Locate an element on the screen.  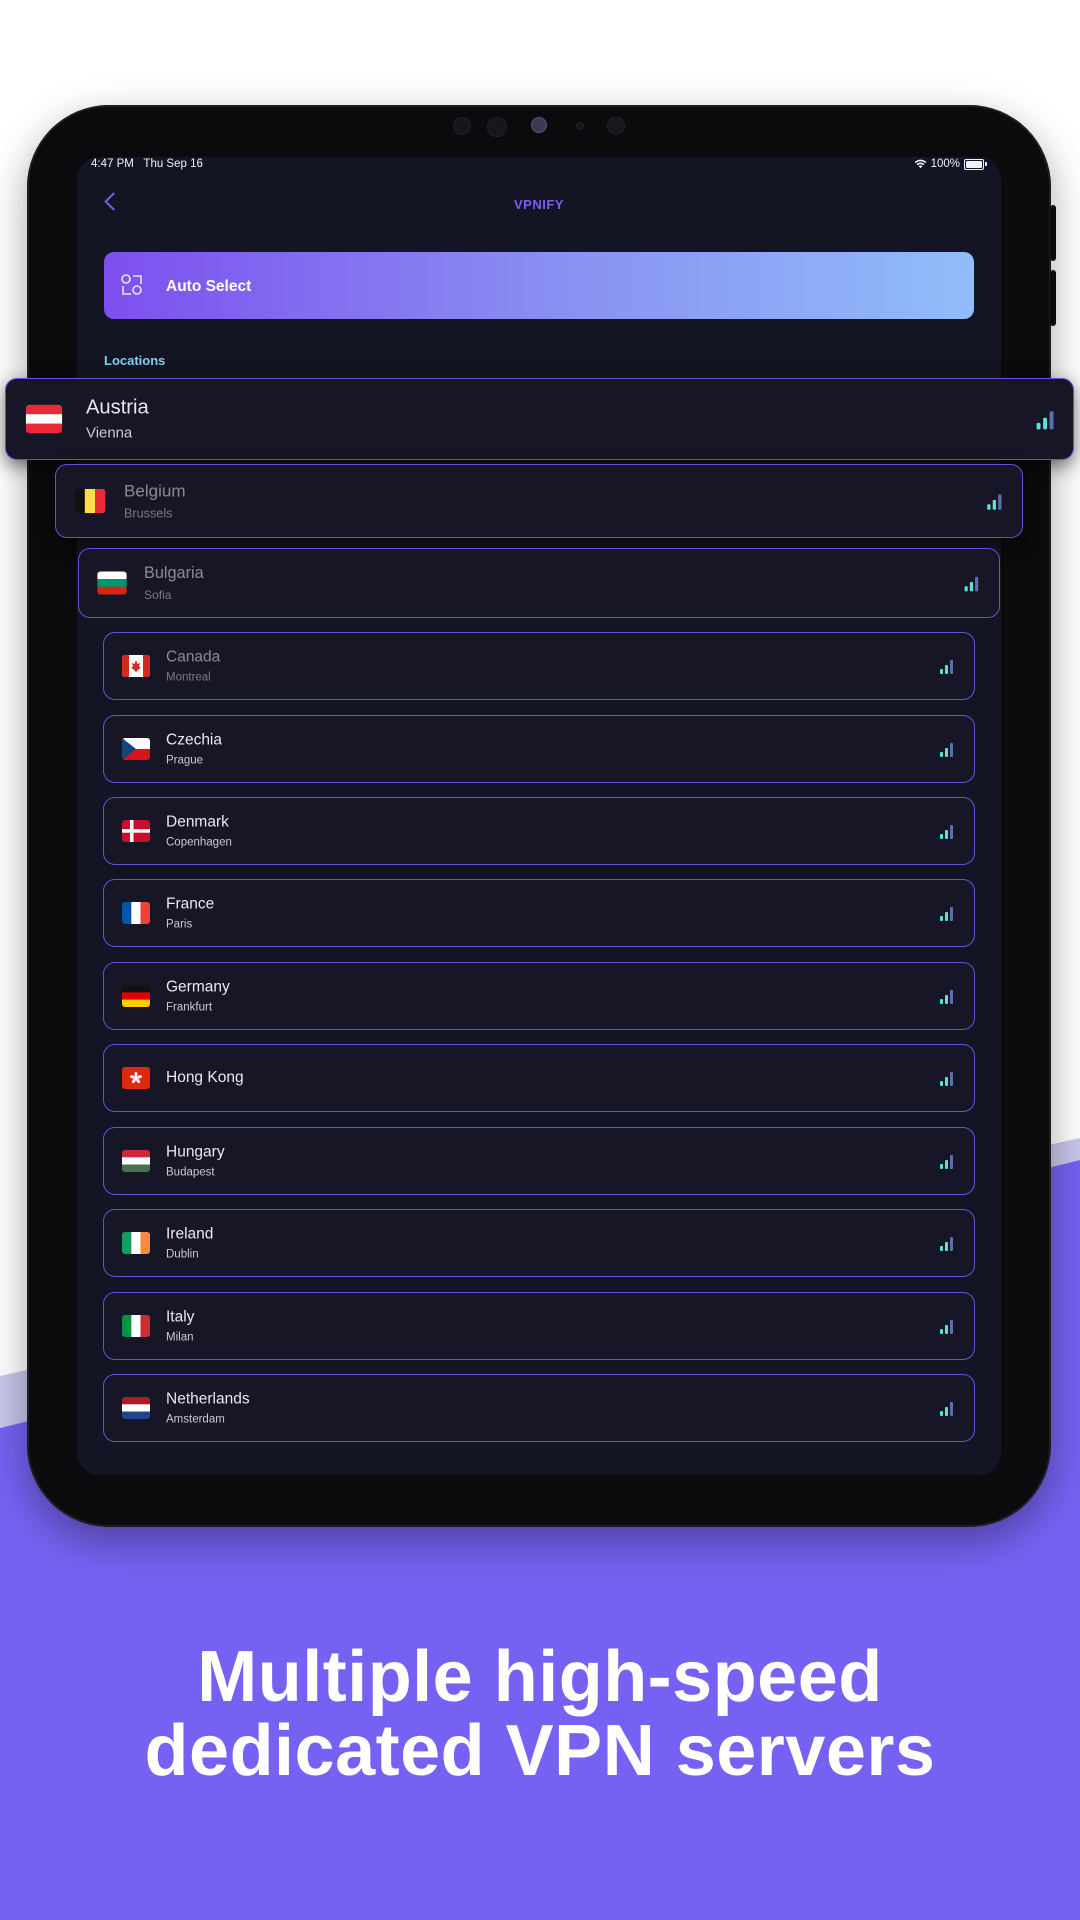
location-country: Hungary is located at coordinates (195, 1152).